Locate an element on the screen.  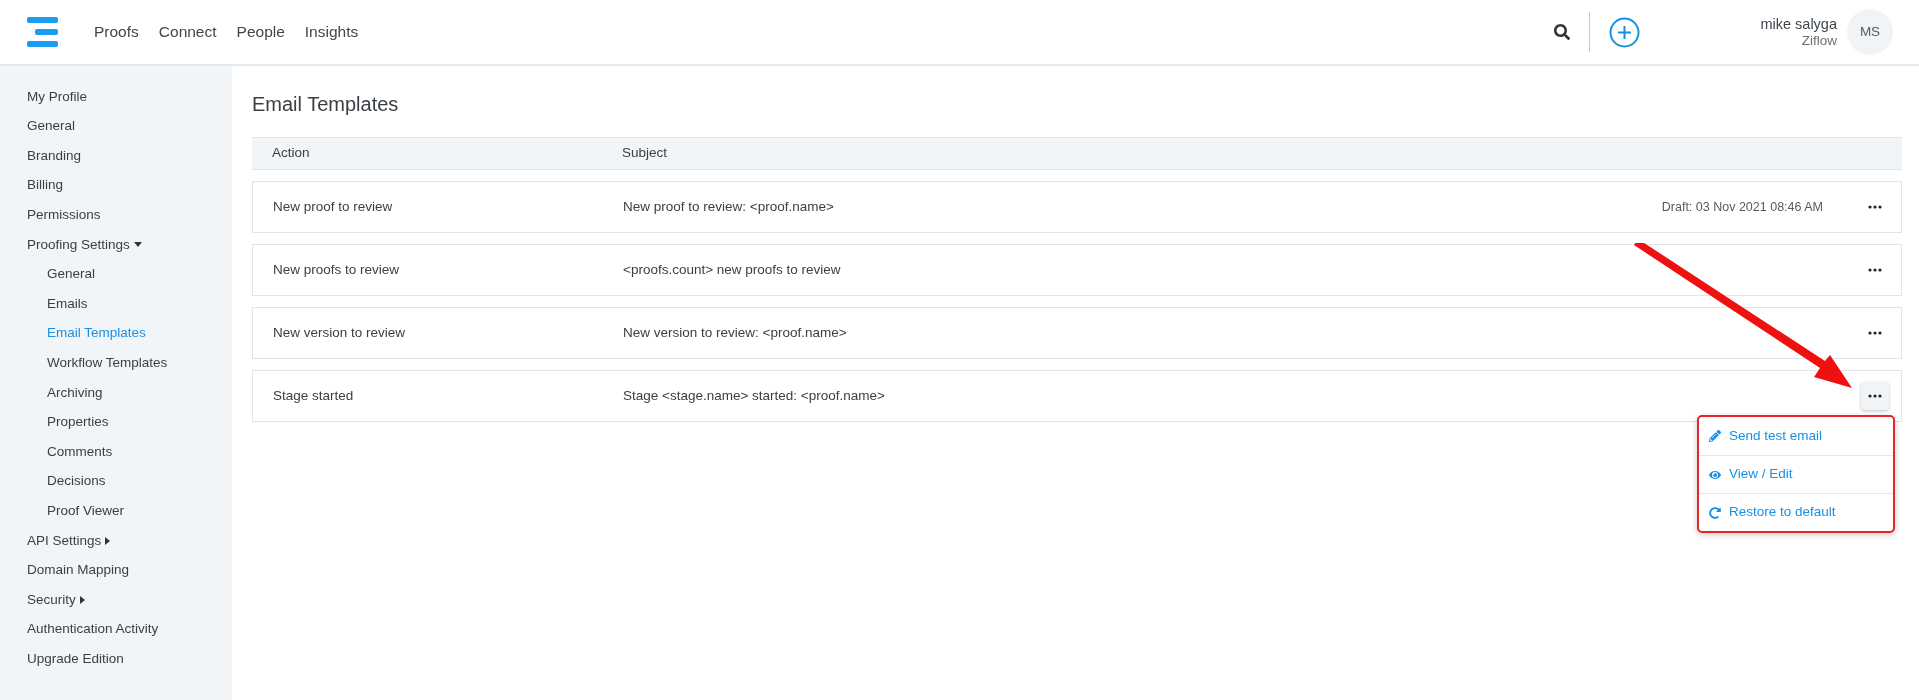
eye-icon is located at coordinates (1715, 474).